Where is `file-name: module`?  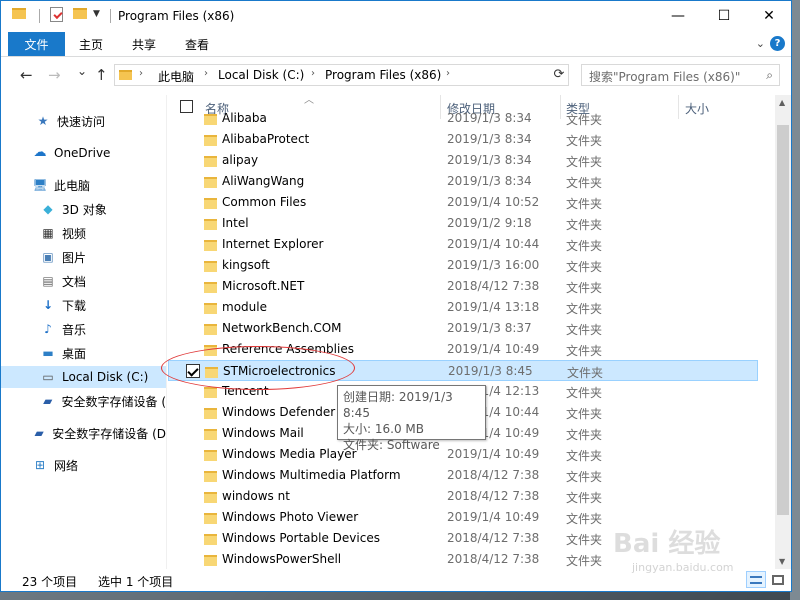 file-name: module is located at coordinates (244, 307).